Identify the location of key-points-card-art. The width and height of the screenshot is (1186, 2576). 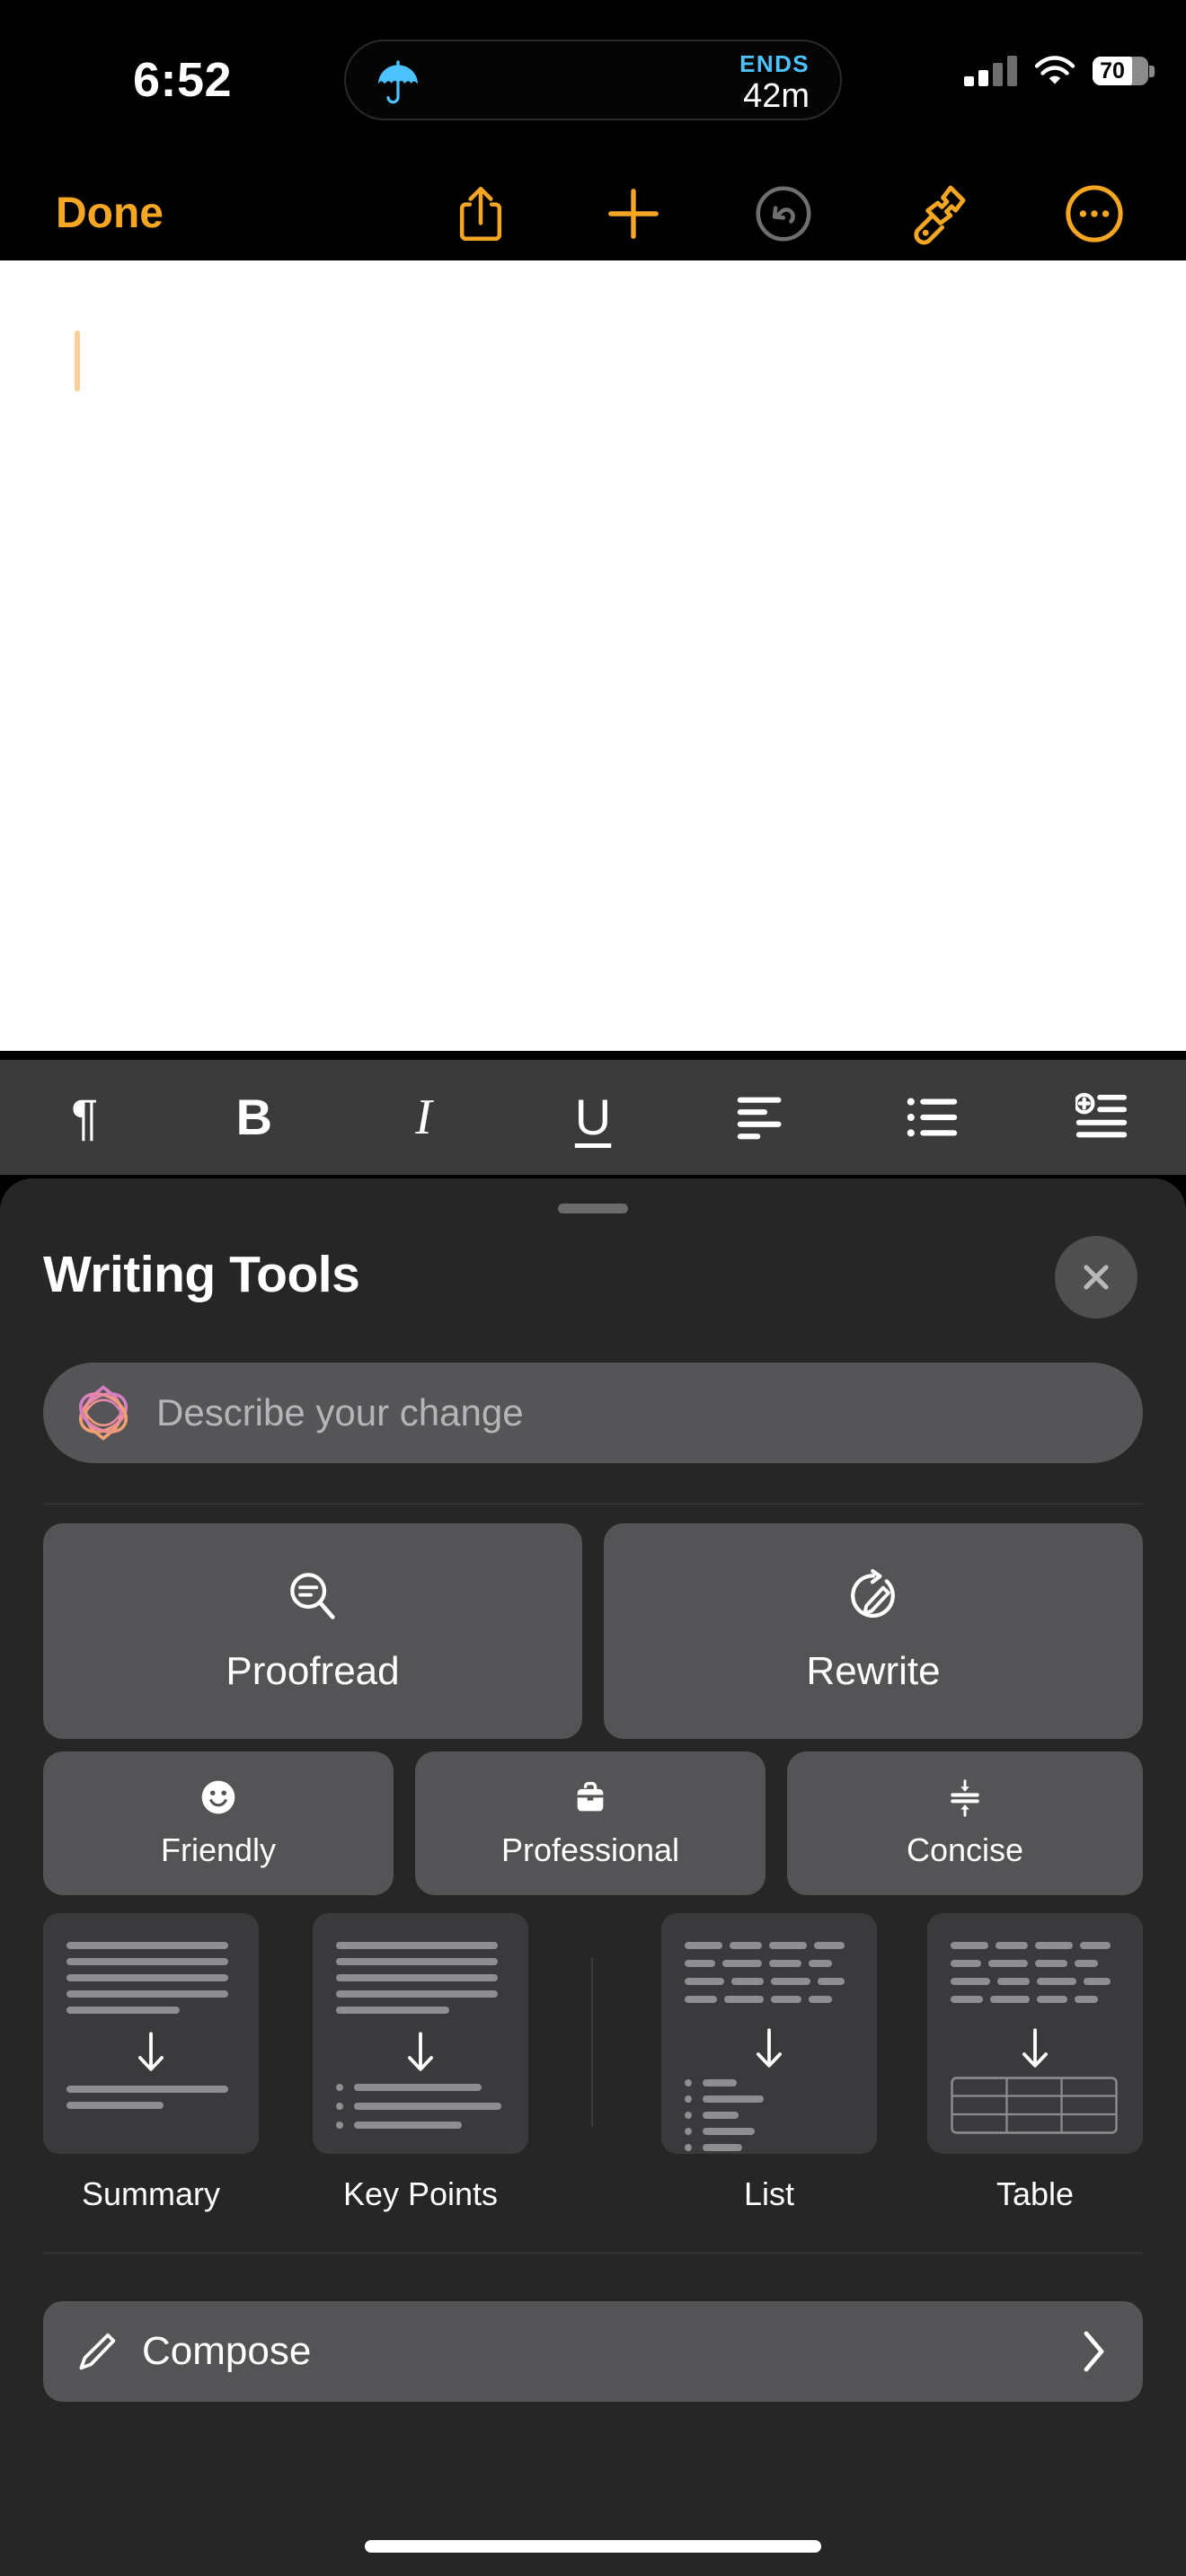
(420, 2033).